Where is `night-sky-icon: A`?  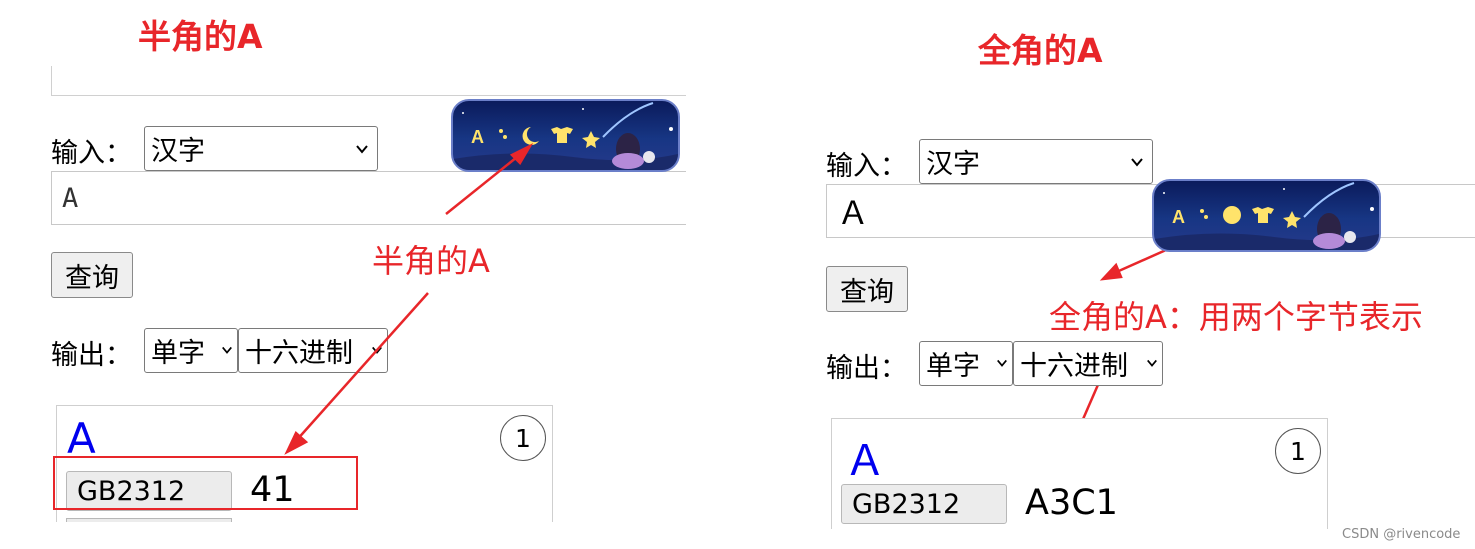
night-sky-icon: A is located at coordinates (1266, 216).